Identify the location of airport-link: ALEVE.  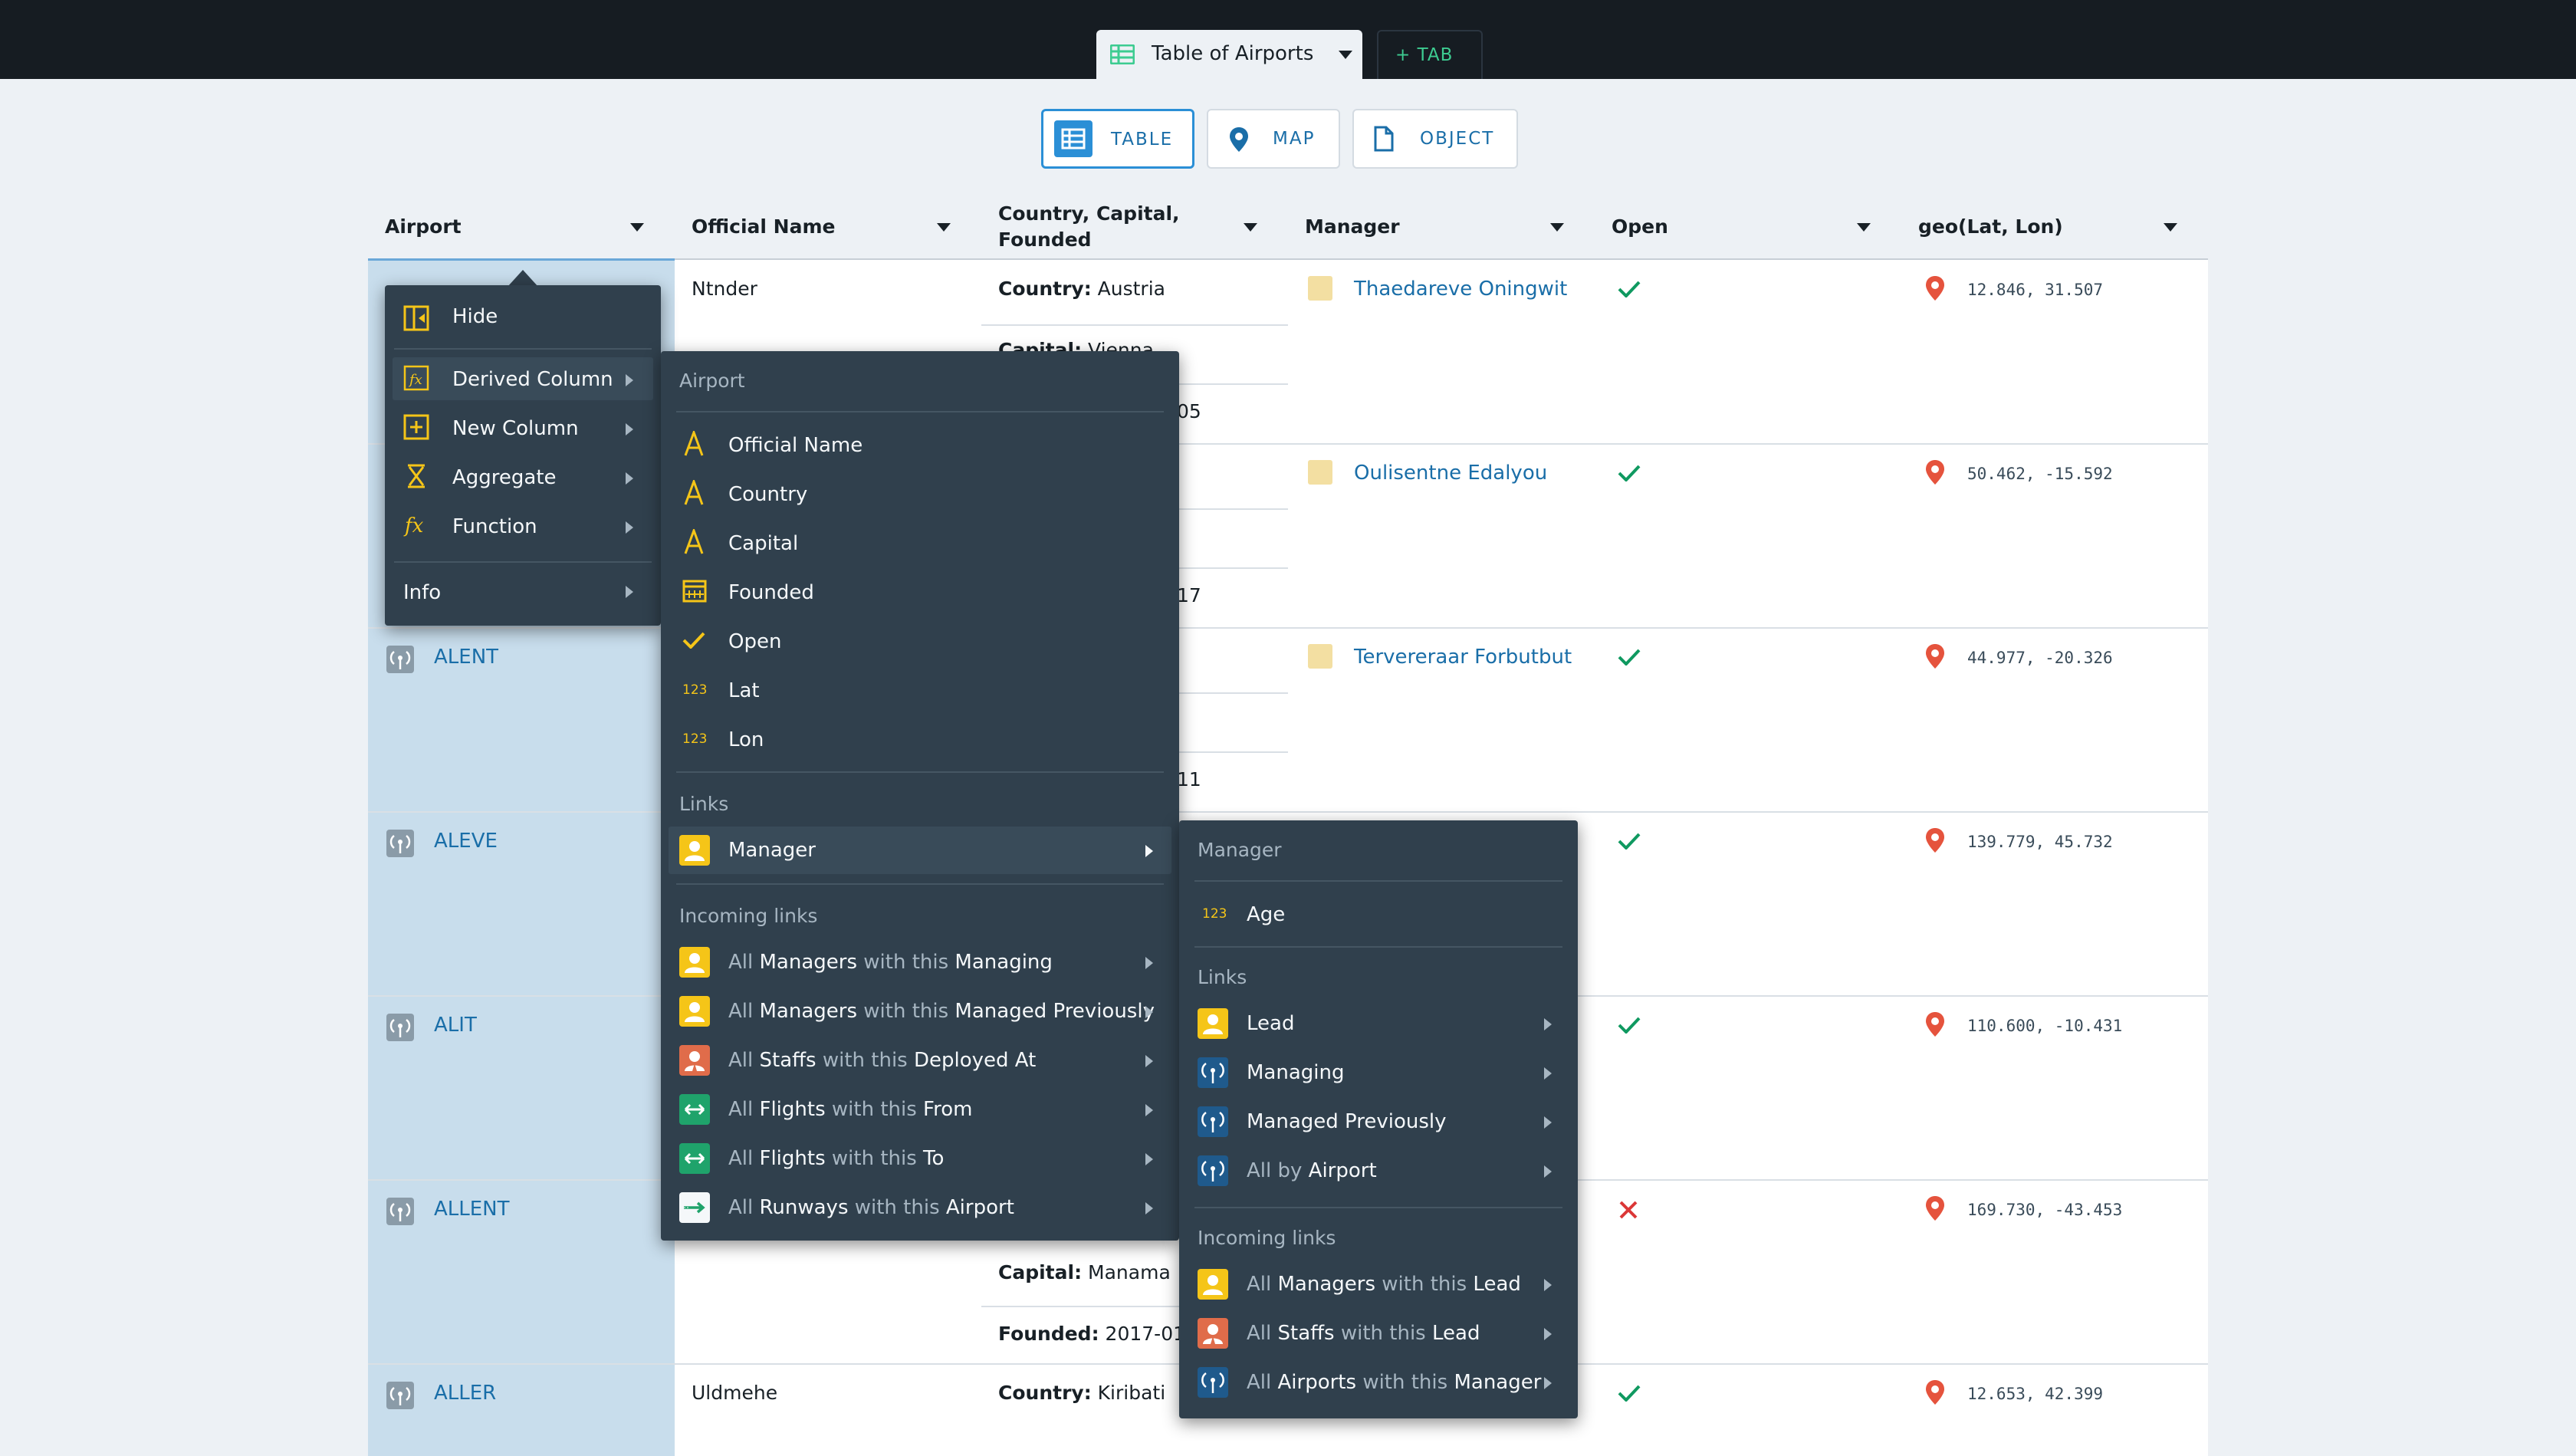
(466, 841).